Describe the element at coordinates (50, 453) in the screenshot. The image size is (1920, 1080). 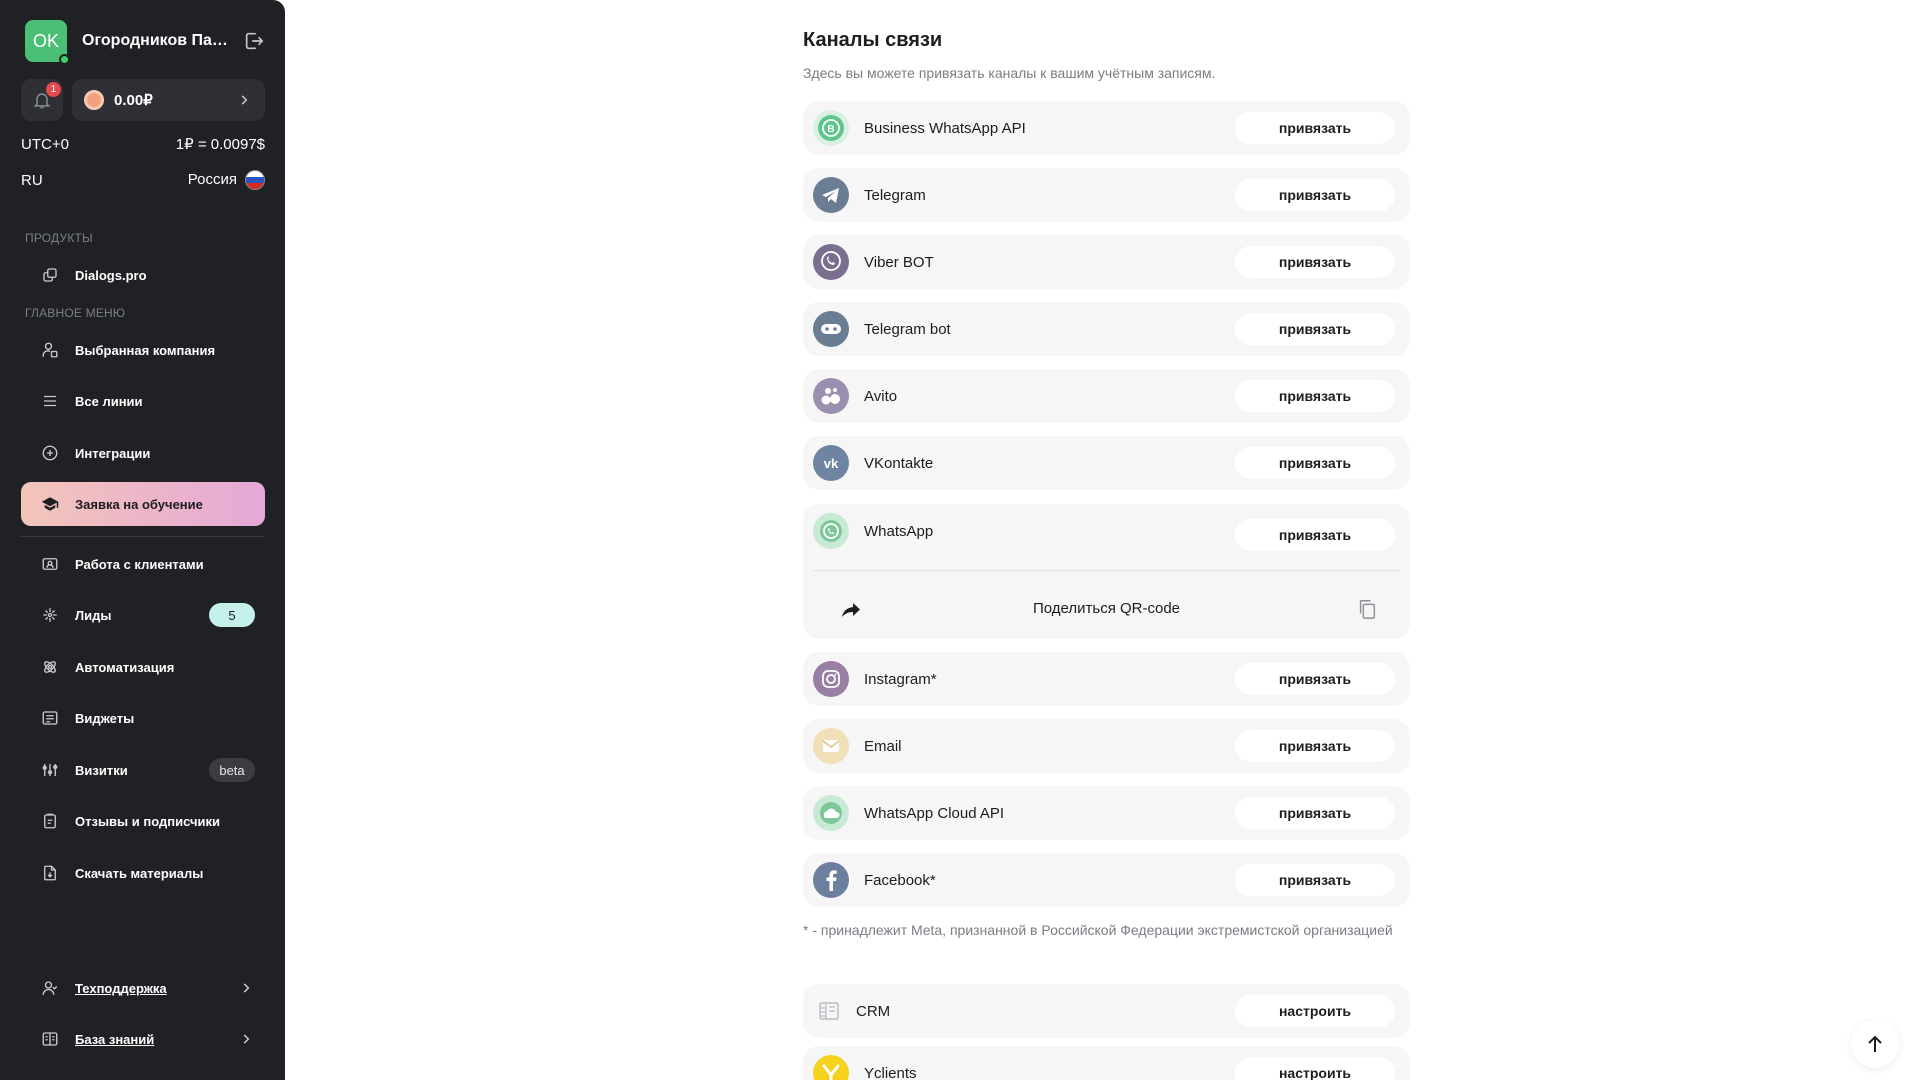
I see `plus-circle-icon` at that location.